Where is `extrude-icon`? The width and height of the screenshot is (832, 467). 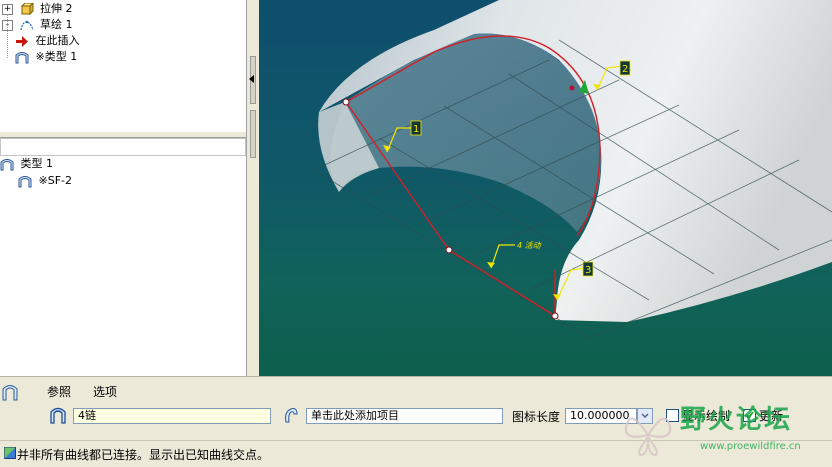 extrude-icon is located at coordinates (27, 8).